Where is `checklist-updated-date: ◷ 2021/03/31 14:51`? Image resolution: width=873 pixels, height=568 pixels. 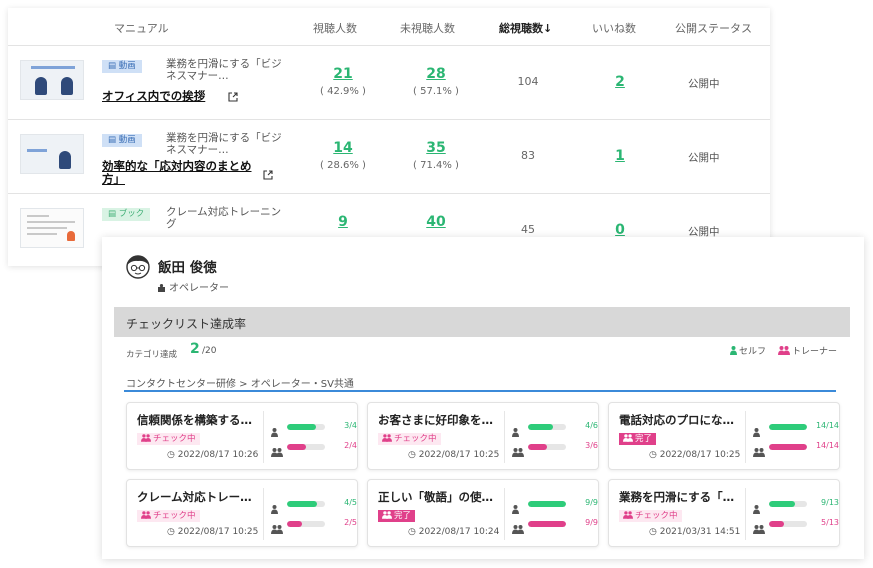
checklist-updated-date: ◷ 2021/03/31 14:51 is located at coordinates (695, 532).